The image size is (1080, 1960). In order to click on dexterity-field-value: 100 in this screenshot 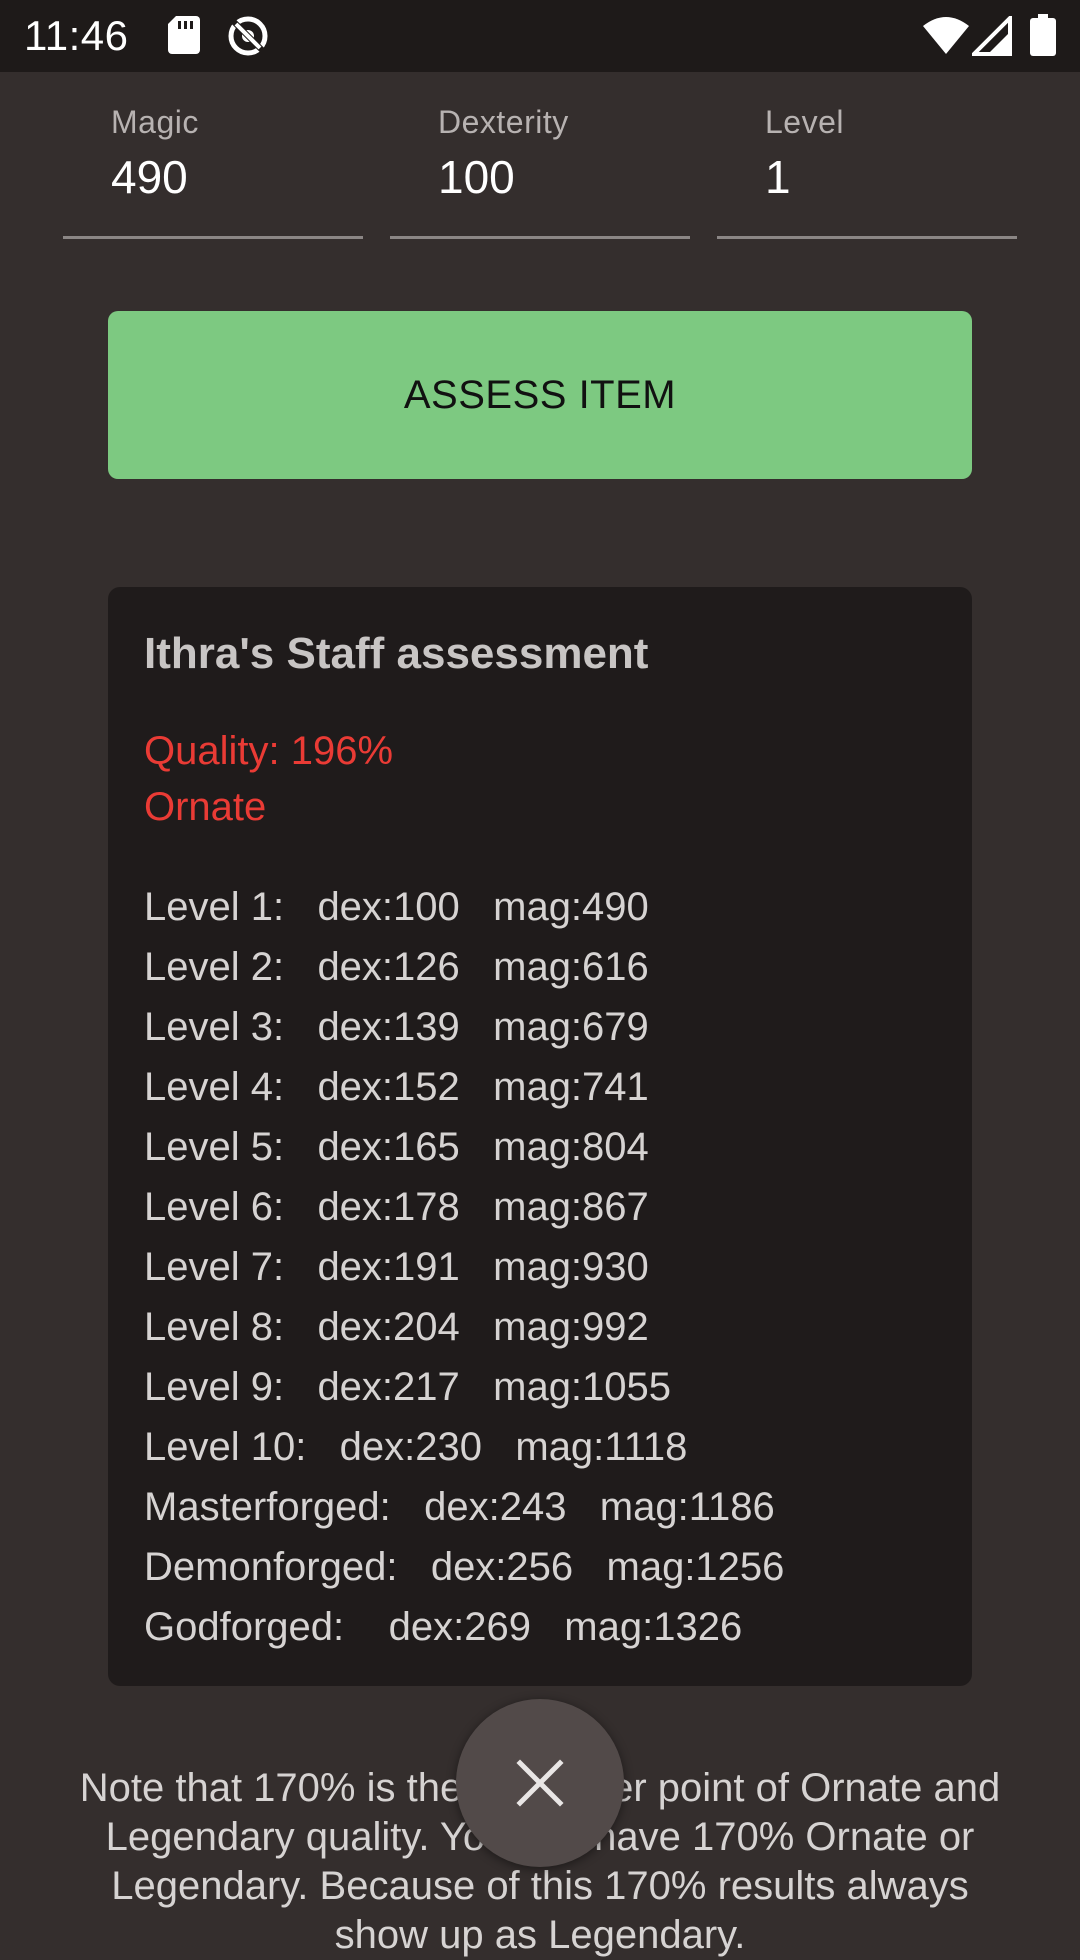, I will do `click(476, 177)`.